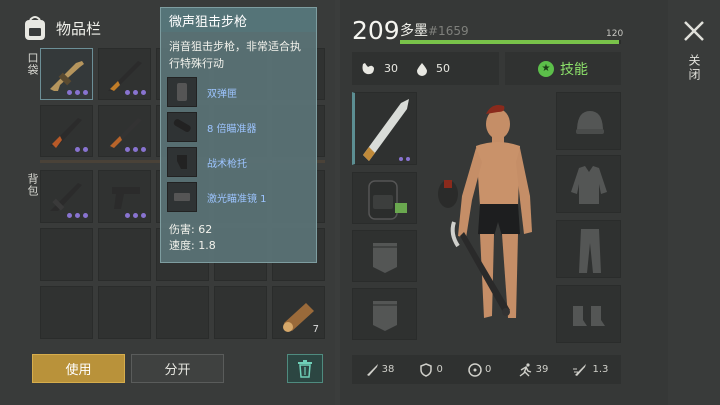 Image resolution: width=720 pixels, height=405 pixels. I want to click on machete-icon, so click(386, 130).